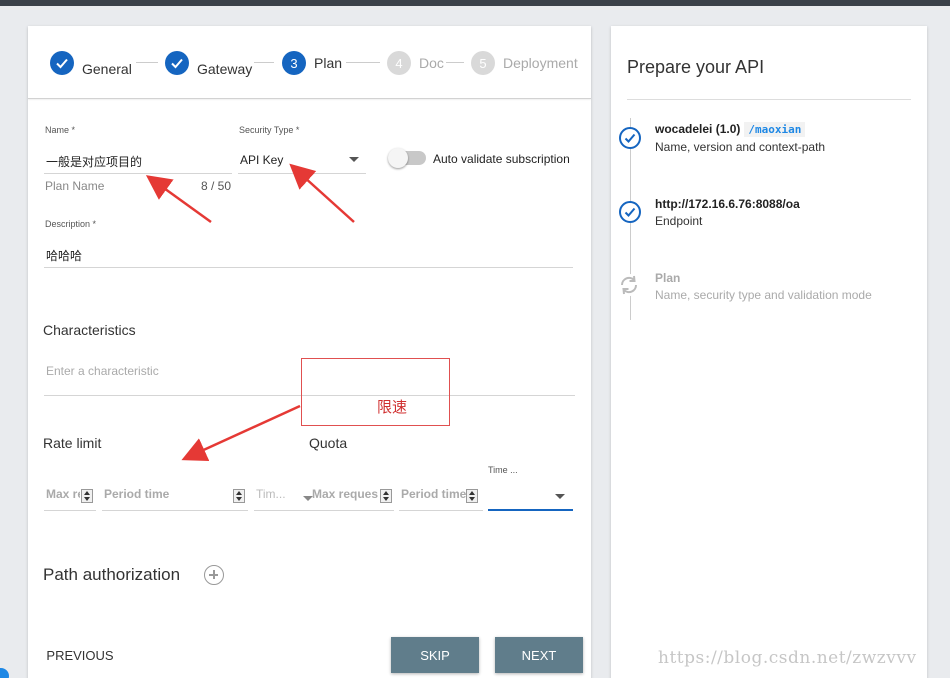  What do you see at coordinates (241, 433) in the screenshot?
I see `annotation-arrow-rate-limit` at bounding box center [241, 433].